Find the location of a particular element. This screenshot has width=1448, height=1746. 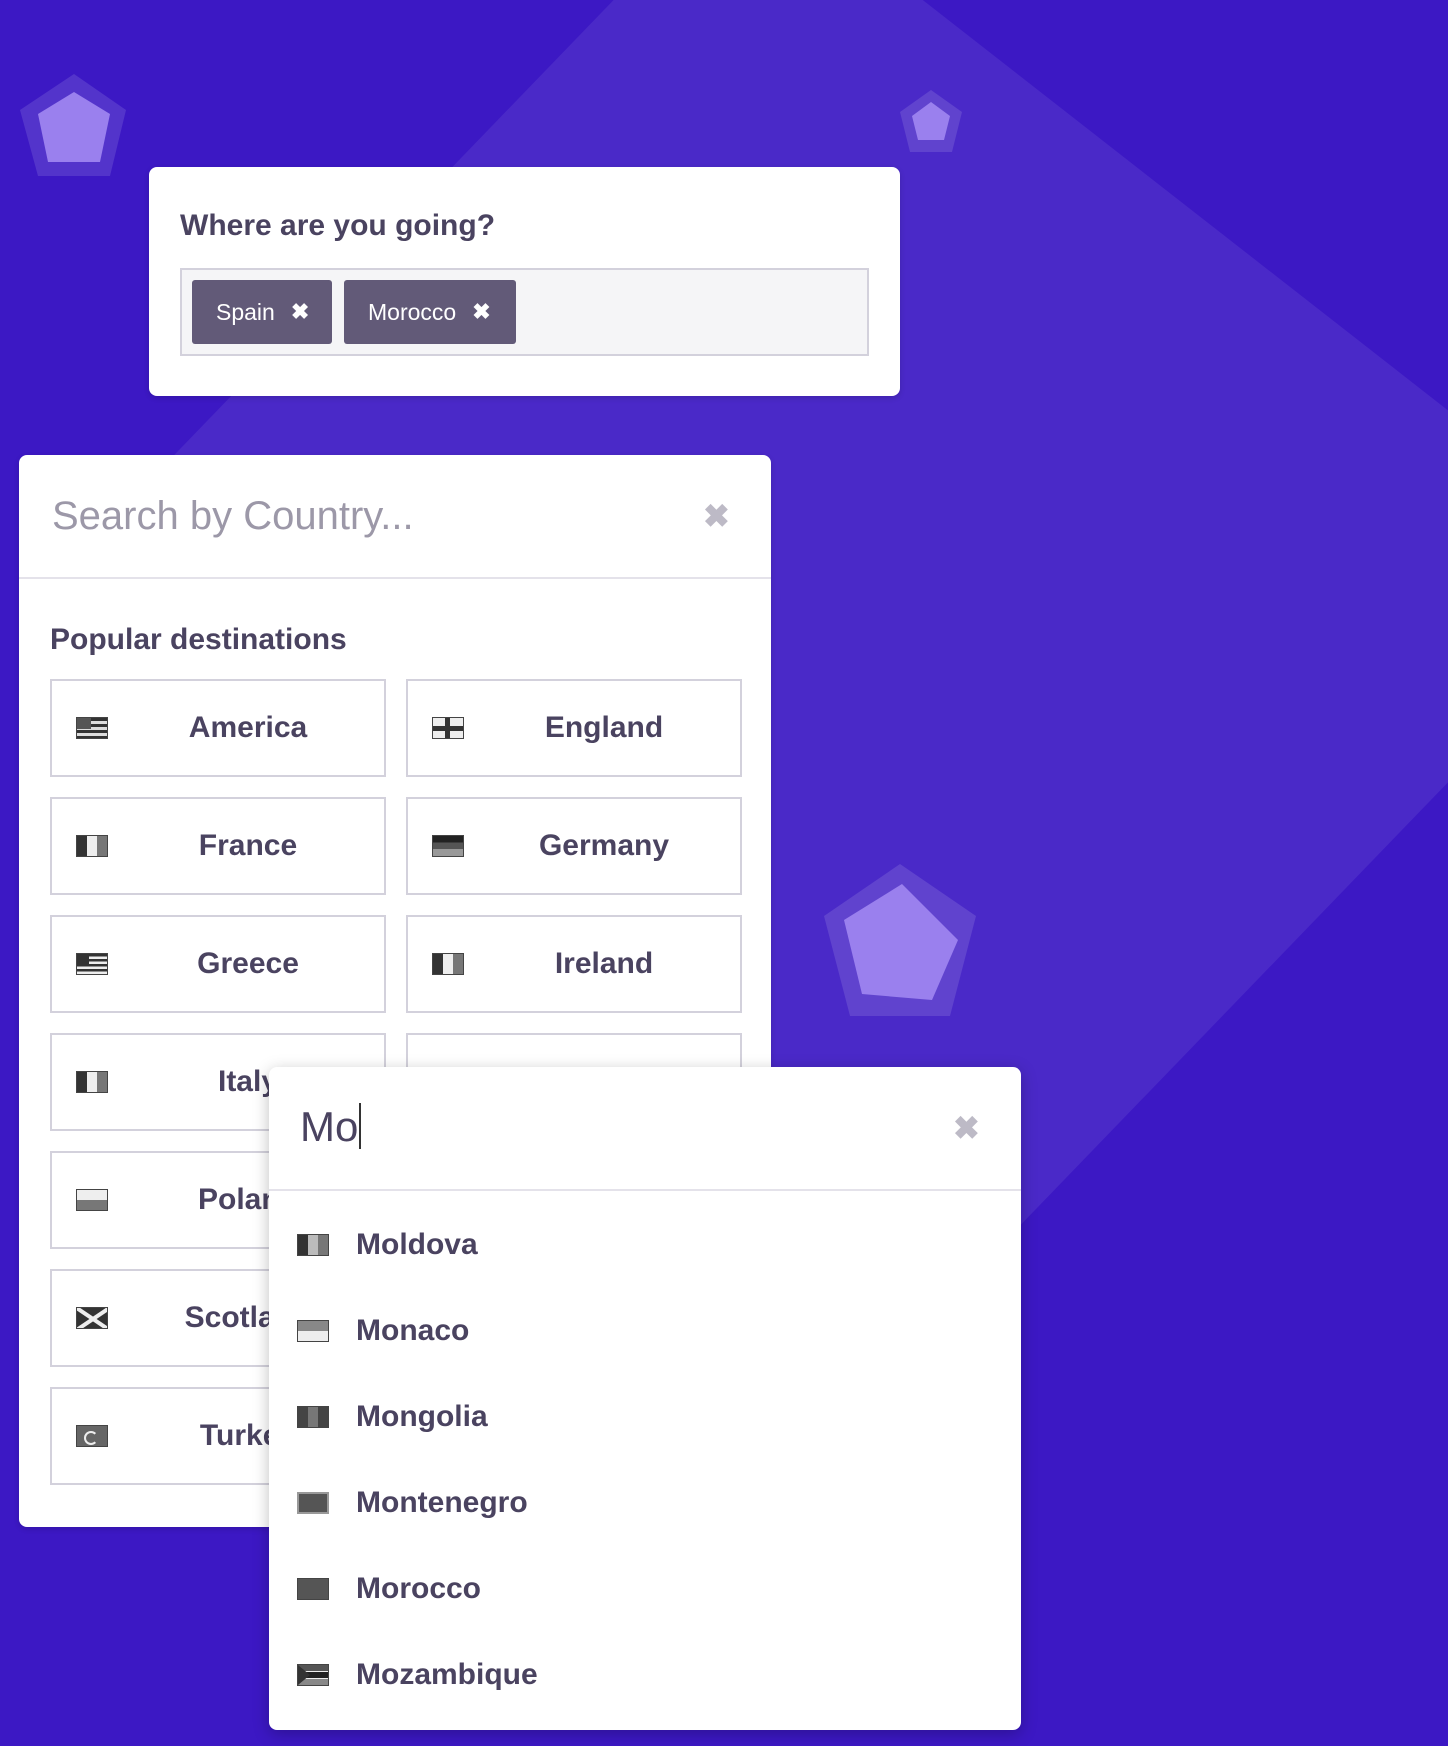

tag-input-field: Spain ✖ Morocco ✖ is located at coordinates (524, 312).